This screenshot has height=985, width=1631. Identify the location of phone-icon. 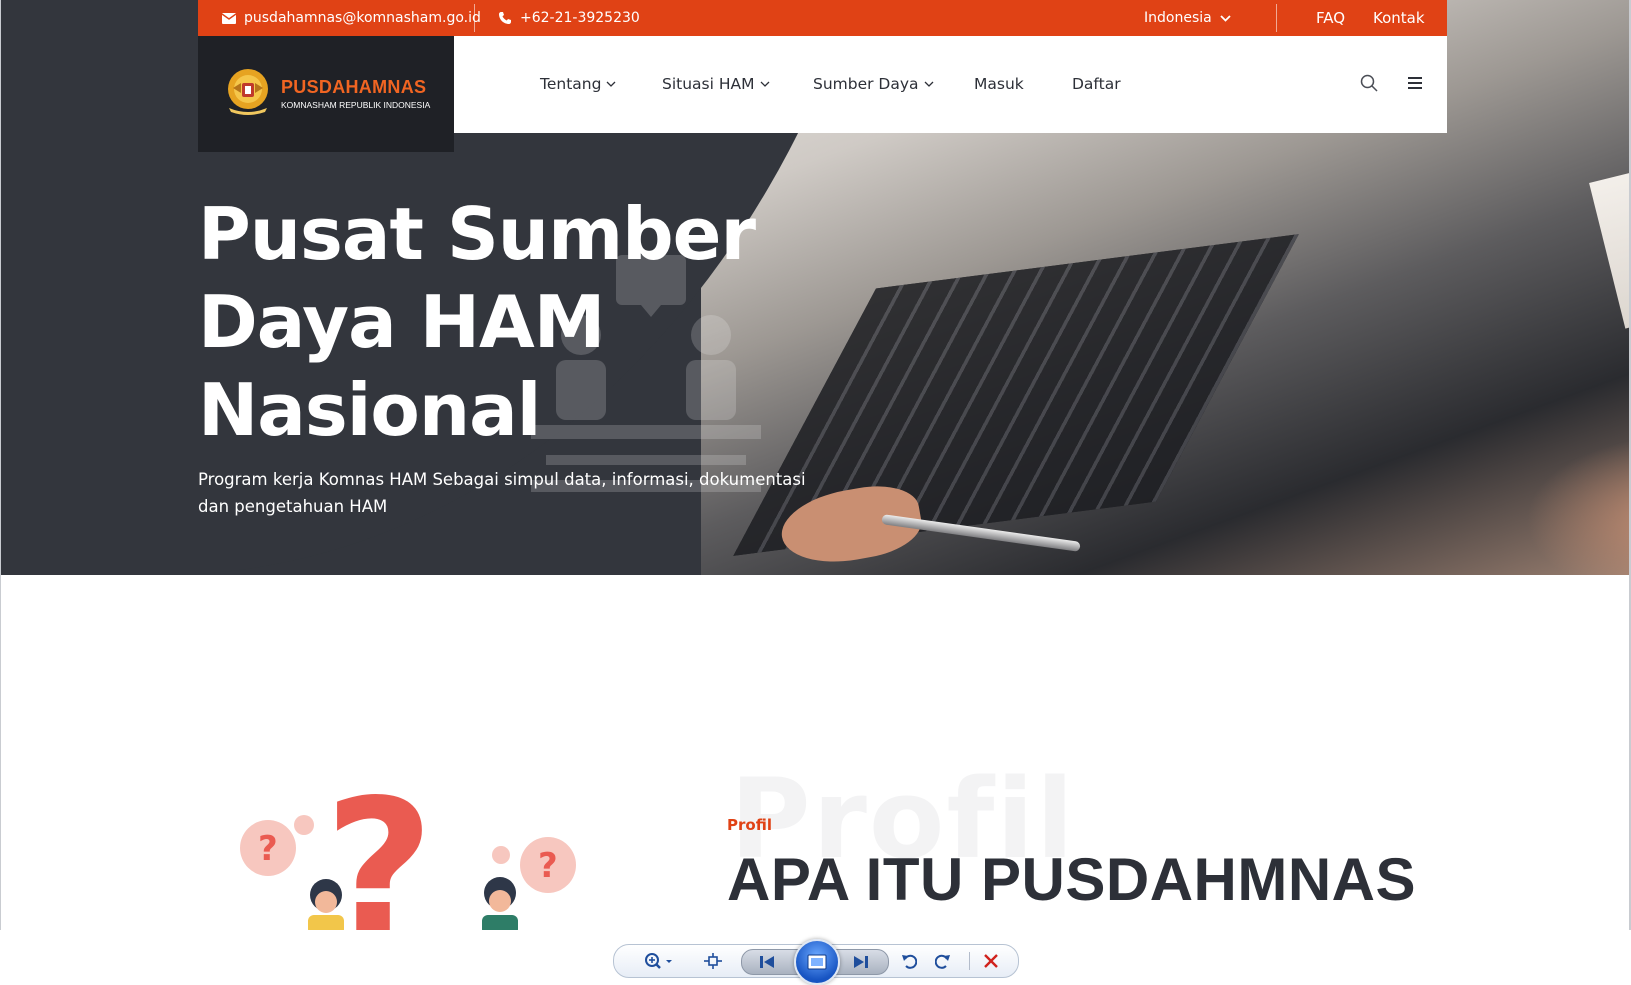
(505, 18).